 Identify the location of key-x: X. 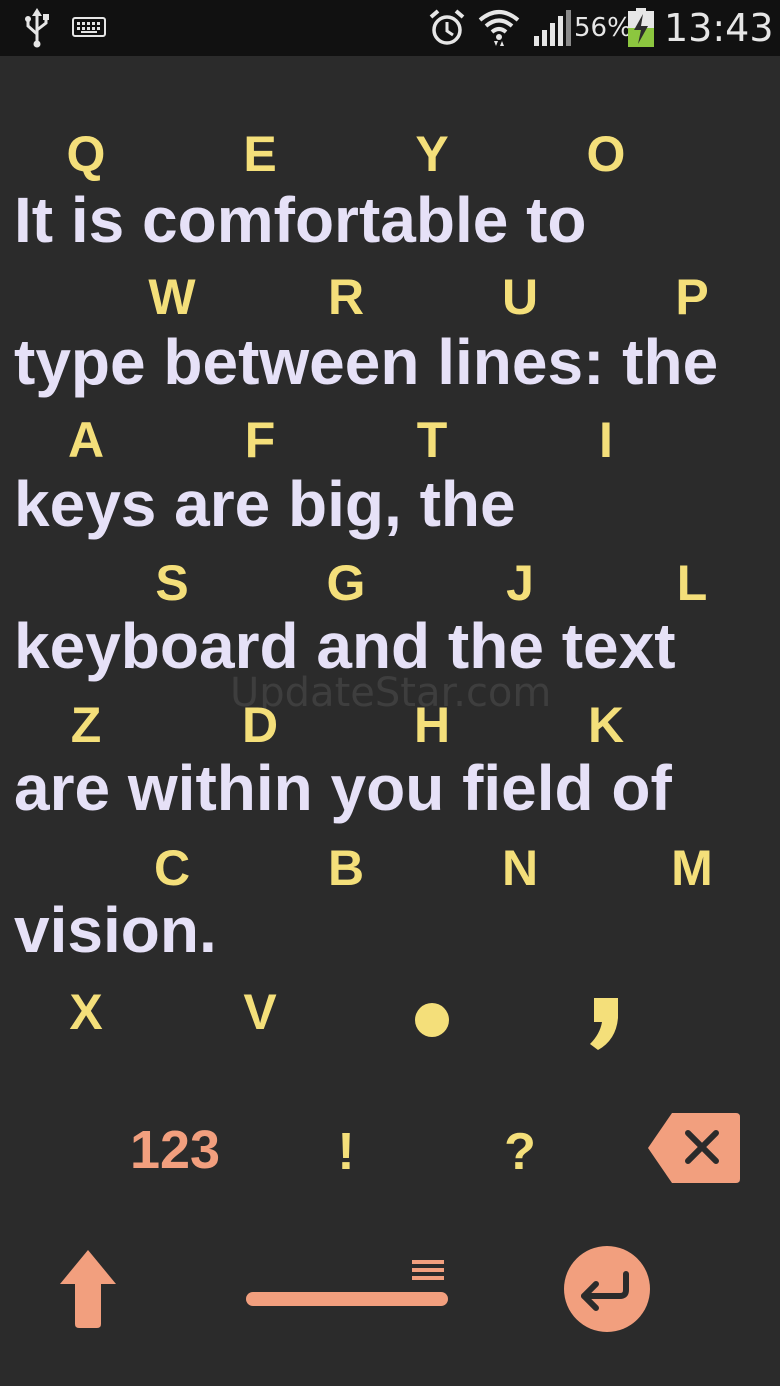
(86, 1012).